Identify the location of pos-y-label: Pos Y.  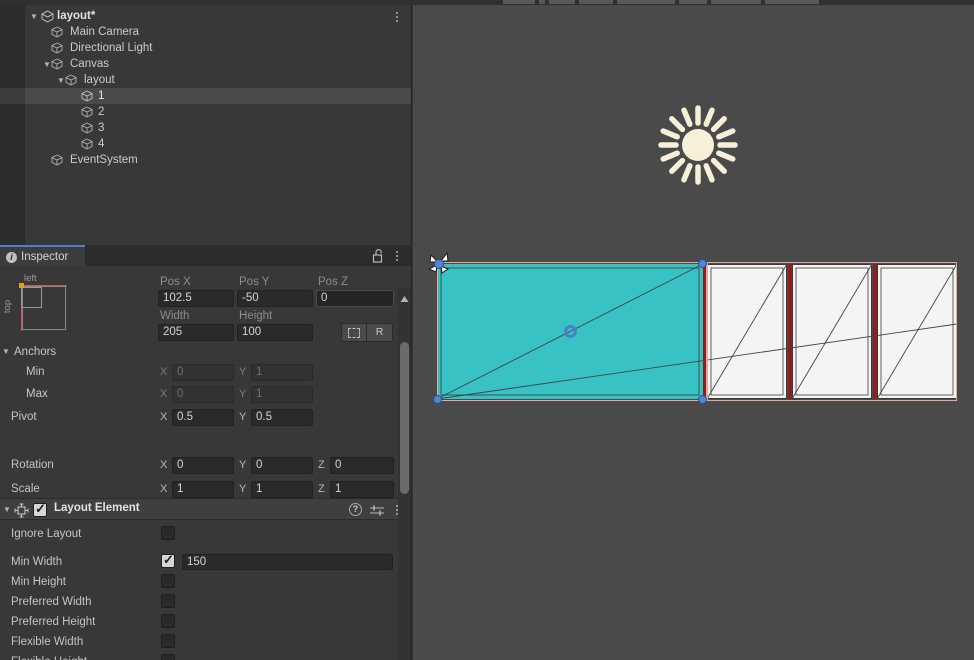
(254, 282).